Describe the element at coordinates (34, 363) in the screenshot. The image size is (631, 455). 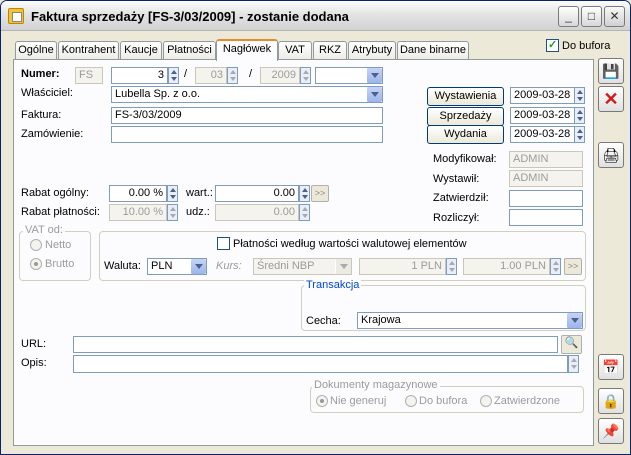
I see `opis-label: Opis:` at that location.